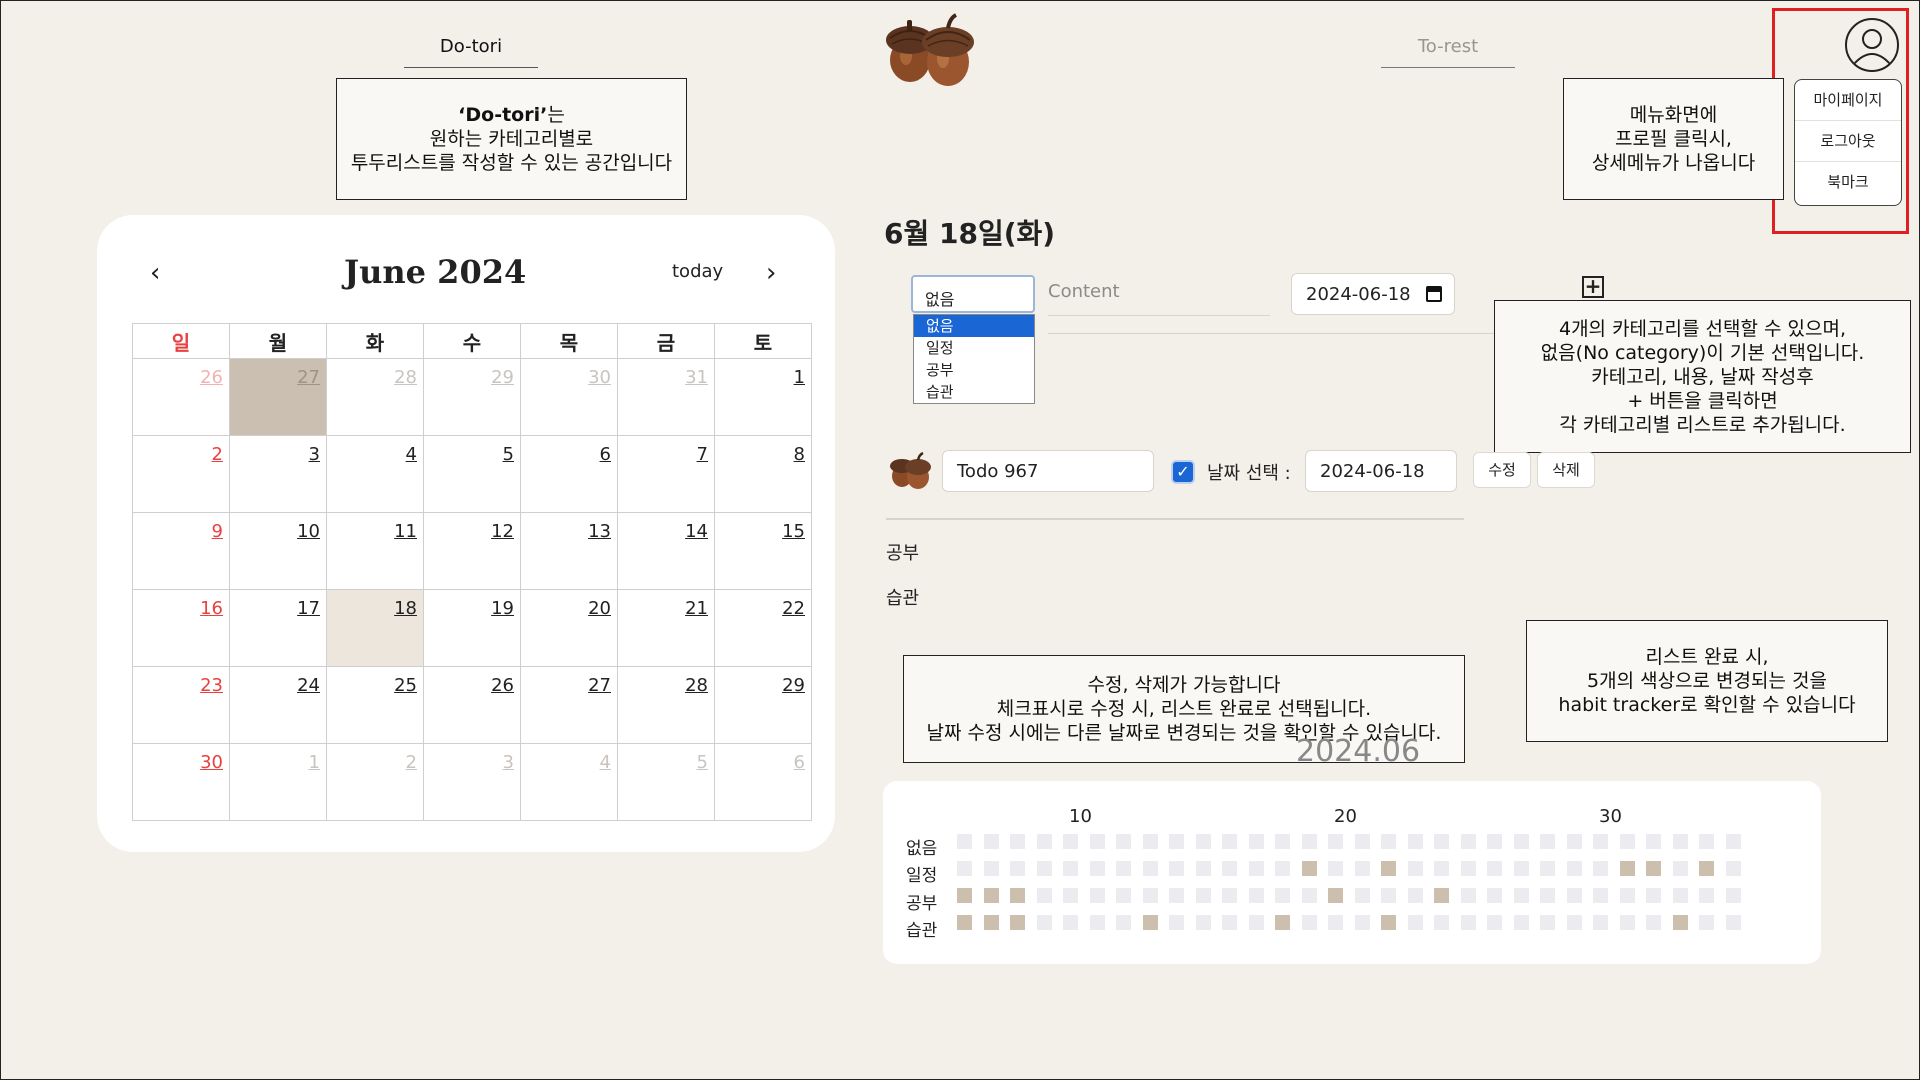 The width and height of the screenshot is (1920, 1080). I want to click on acorn-logo, so click(931, 52).